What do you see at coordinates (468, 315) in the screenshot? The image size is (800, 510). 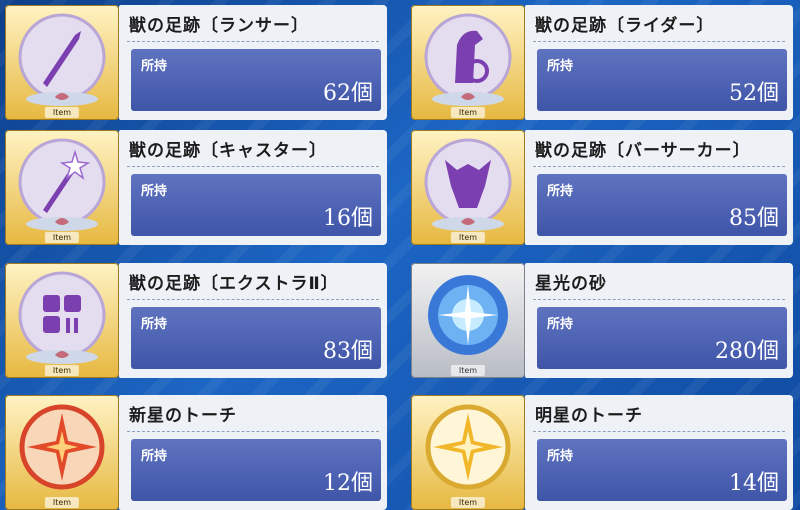 I see `star-sand-icon` at bounding box center [468, 315].